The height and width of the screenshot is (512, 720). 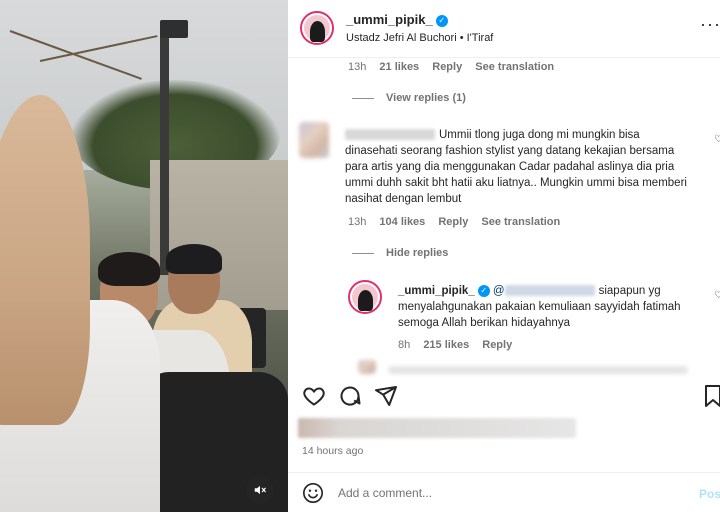 What do you see at coordinates (404, 345) in the screenshot?
I see `reply-time: 8h` at bounding box center [404, 345].